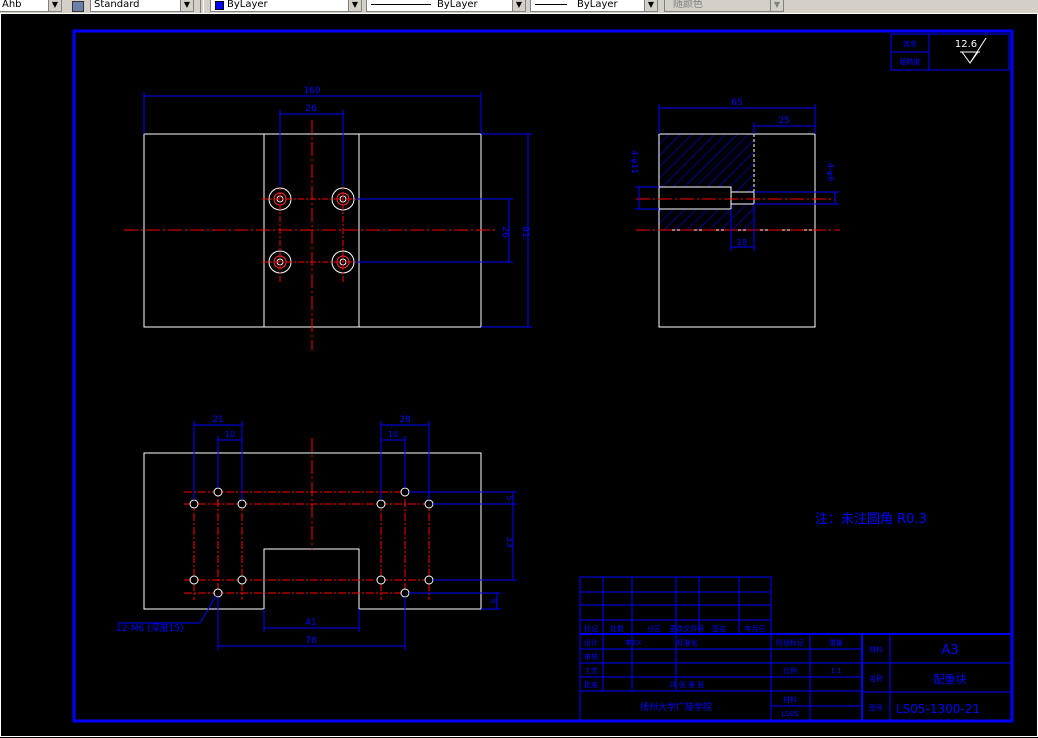 The image size is (1038, 738). I want to click on lineweight-dropdown: ByLayer ▼, so click(594, 6).